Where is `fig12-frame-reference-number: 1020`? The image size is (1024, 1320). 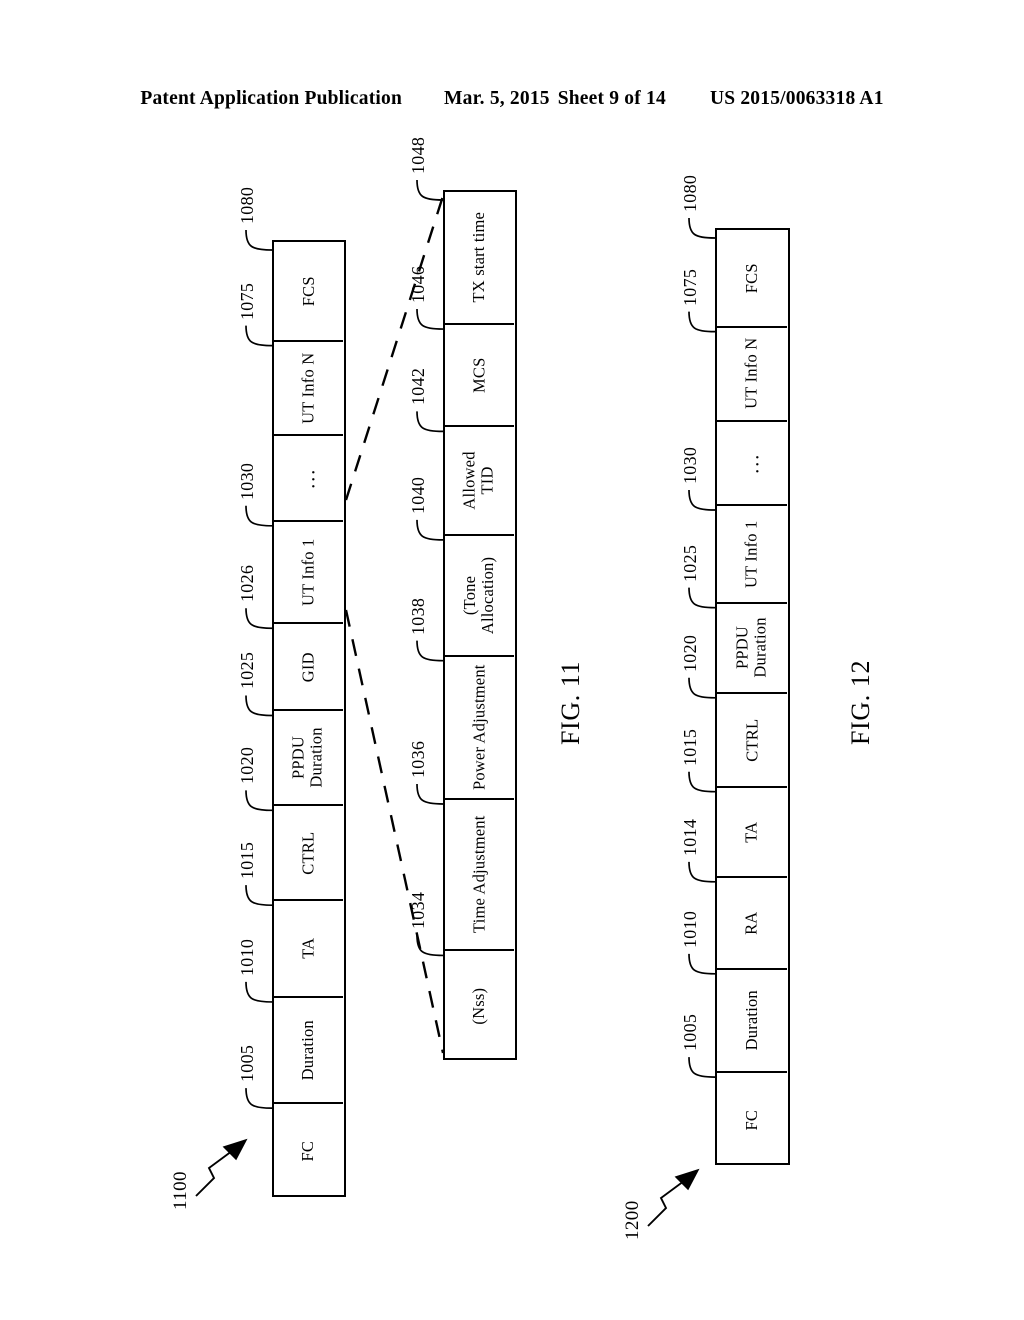
fig12-frame-reference-number: 1020 is located at coordinates (690, 653).